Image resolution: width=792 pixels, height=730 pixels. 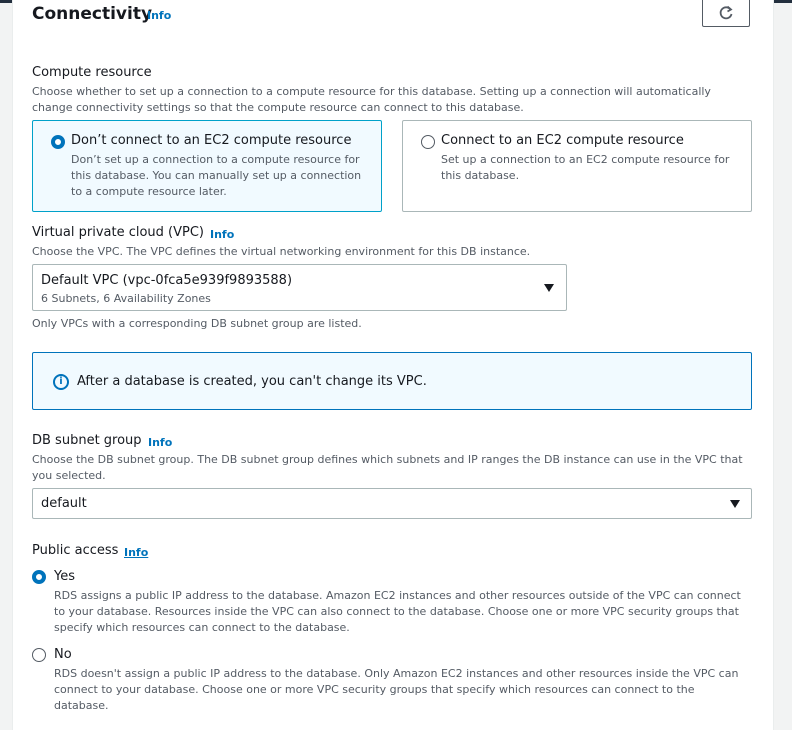 I want to click on public-access-no-radio, so click(x=39, y=655).